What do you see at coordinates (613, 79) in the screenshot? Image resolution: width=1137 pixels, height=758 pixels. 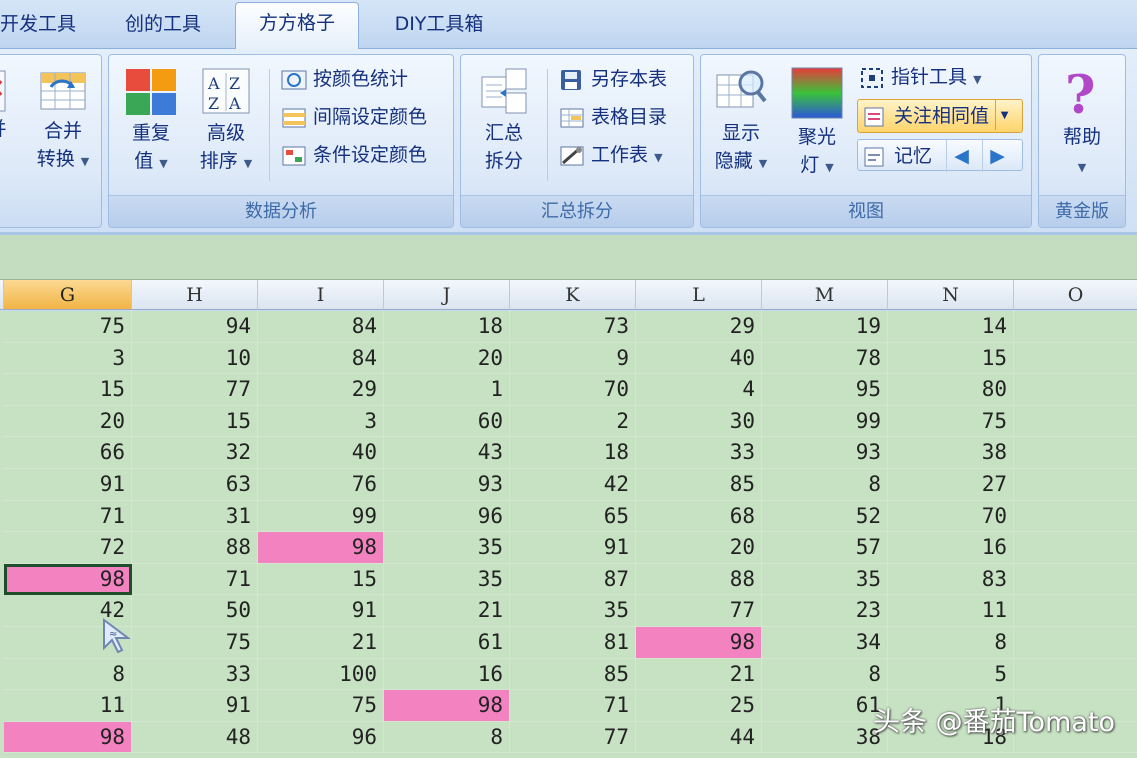 I see `save-sheet-as-button: 另存本表` at bounding box center [613, 79].